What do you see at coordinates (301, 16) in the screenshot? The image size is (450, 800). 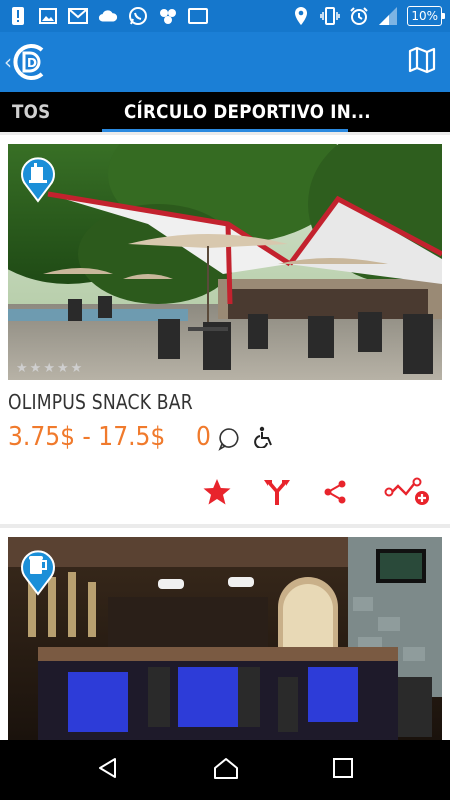 I see `location-icon` at bounding box center [301, 16].